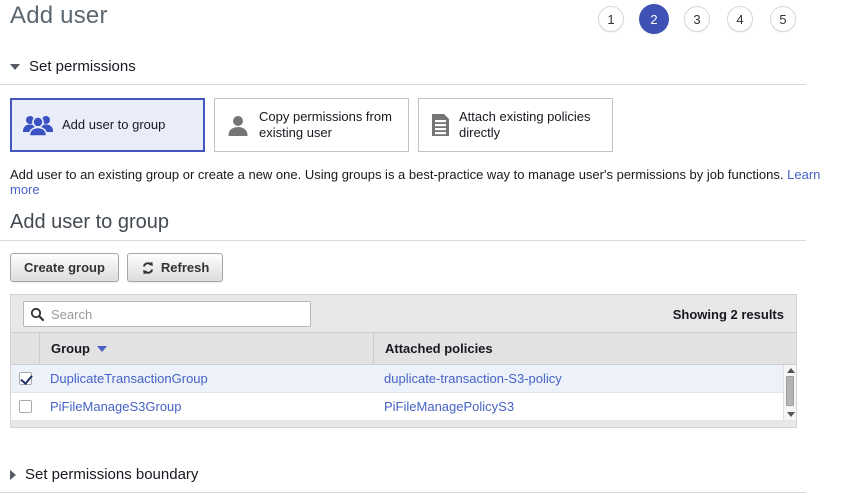 This screenshot has width=850, height=500. I want to click on policy-link: duplicate-transaction-S3-policy, so click(473, 378).